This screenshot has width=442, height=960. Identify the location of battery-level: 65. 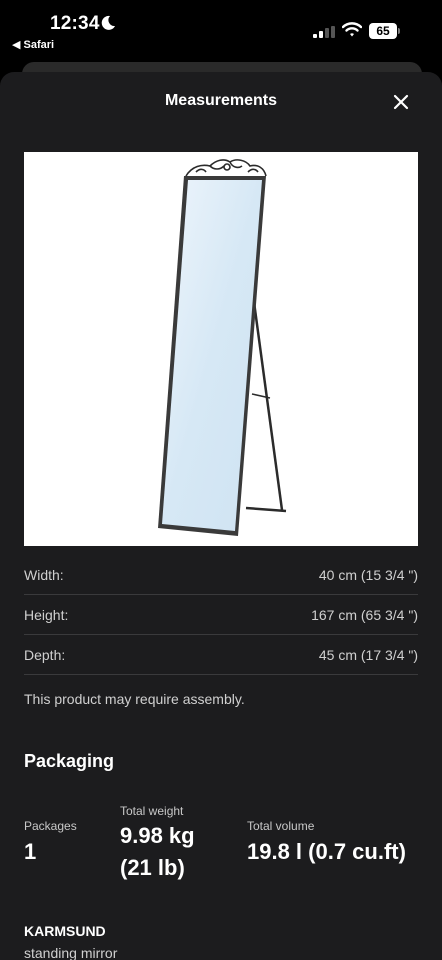
(383, 31).